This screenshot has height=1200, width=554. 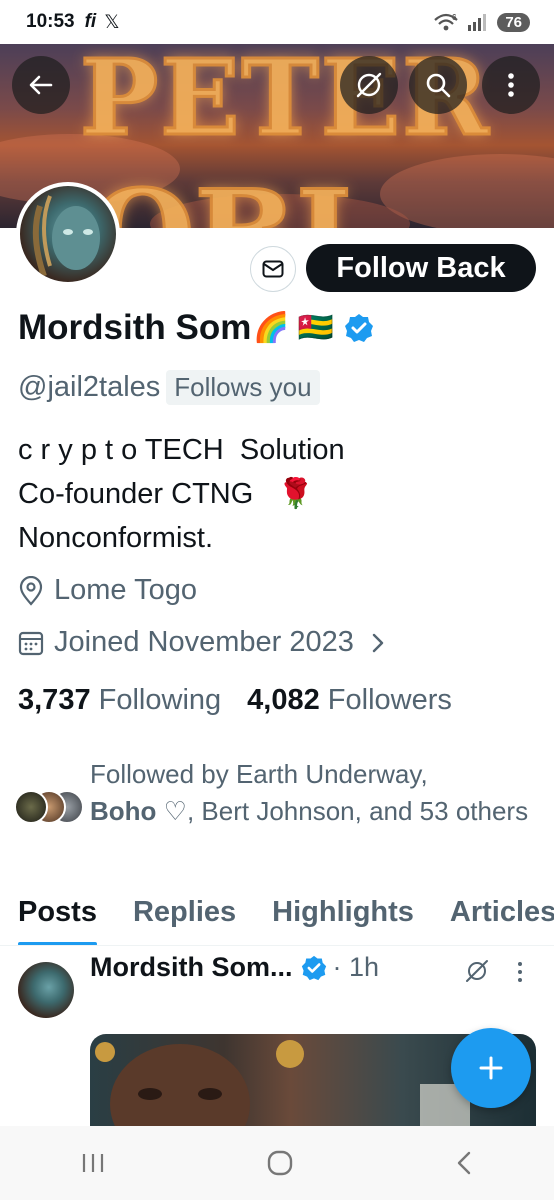 What do you see at coordinates (220, 196) in the screenshot?
I see `banner-subline: OBI` at bounding box center [220, 196].